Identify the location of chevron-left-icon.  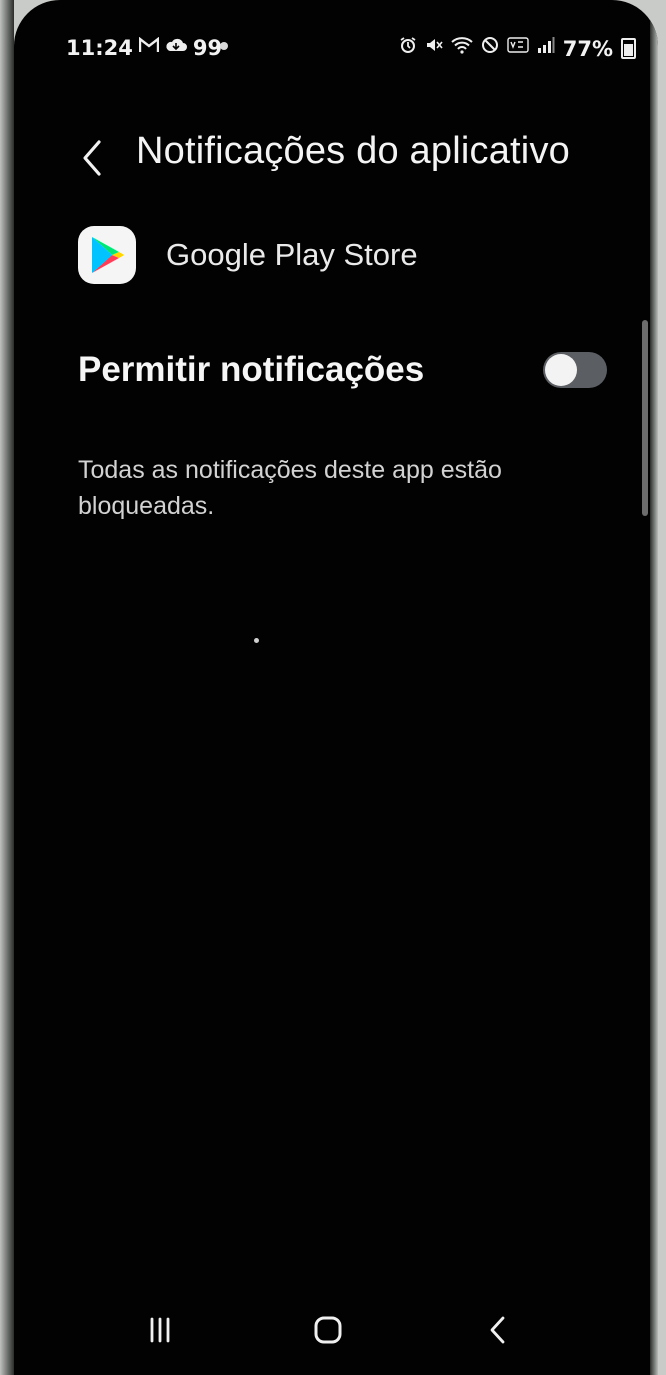
(92, 158).